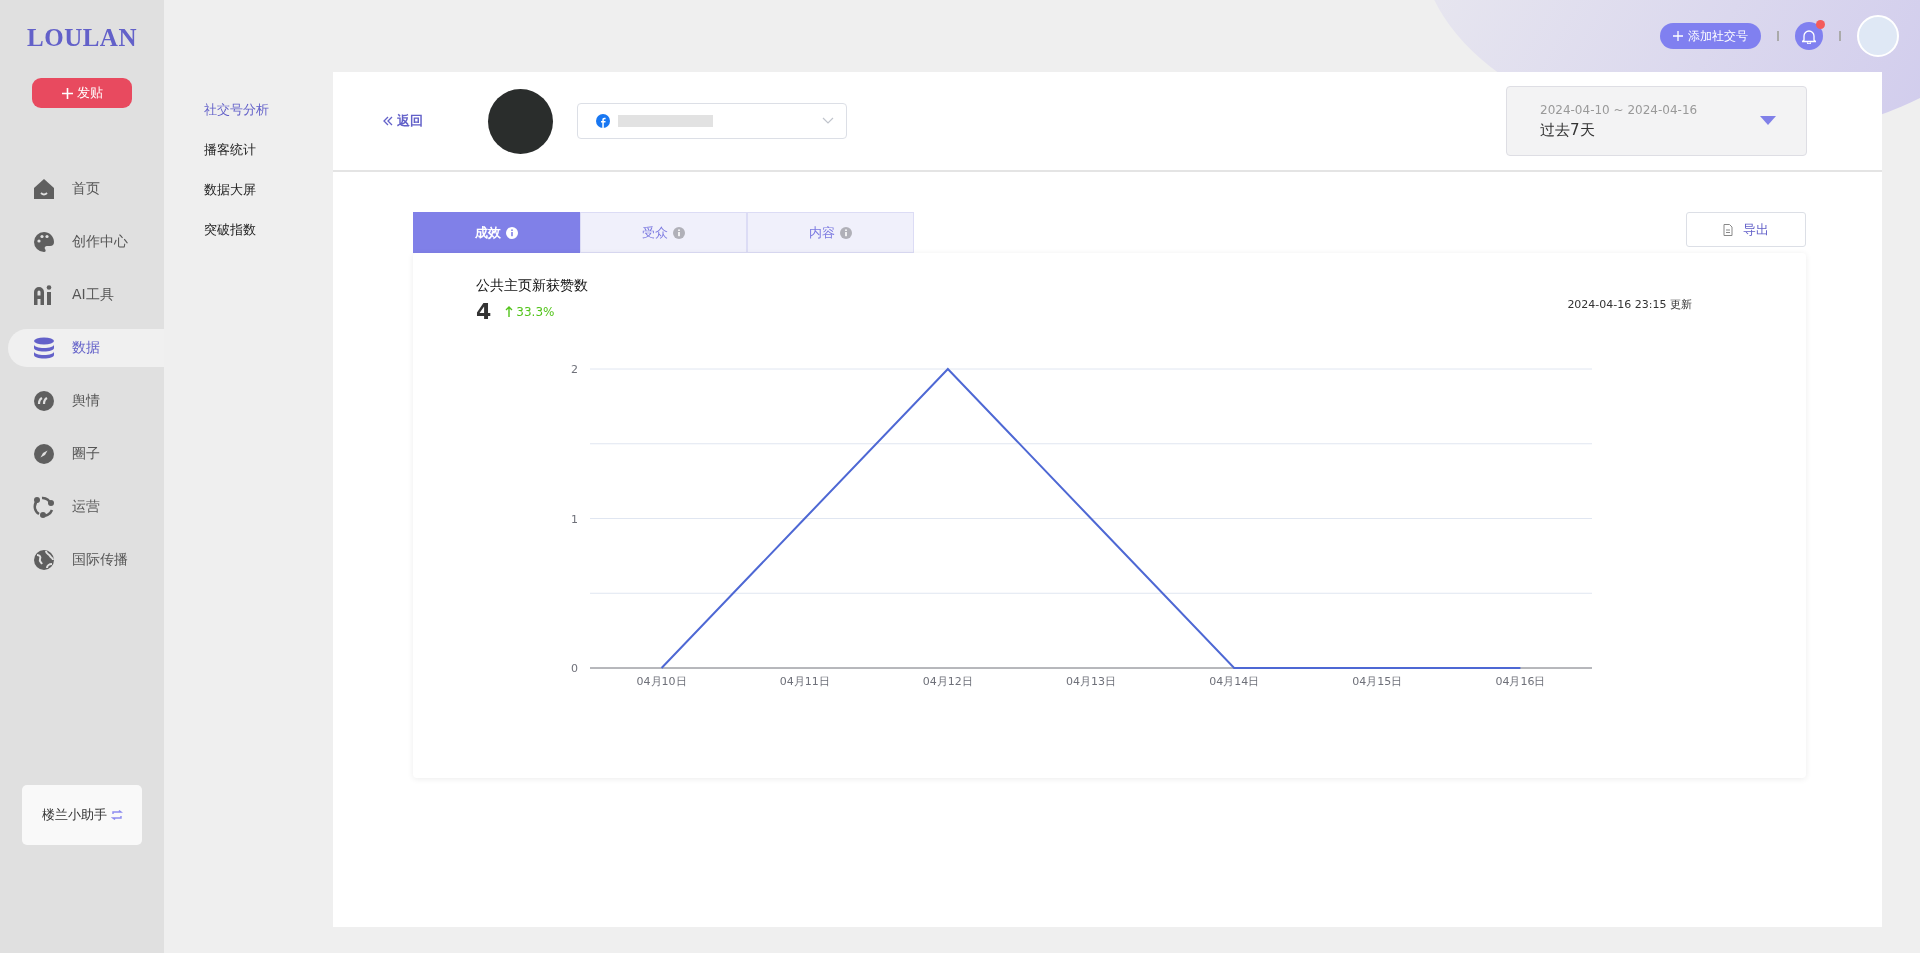  Describe the element at coordinates (532, 286) in the screenshot. I see `metric-title: 公共主页新获赞数` at that location.